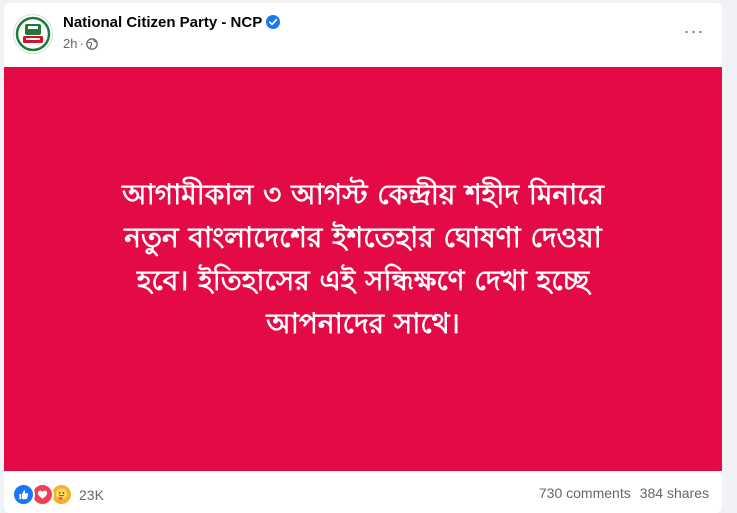  What do you see at coordinates (162, 22) in the screenshot?
I see `page-name-text: National Citizen Party - NCP` at bounding box center [162, 22].